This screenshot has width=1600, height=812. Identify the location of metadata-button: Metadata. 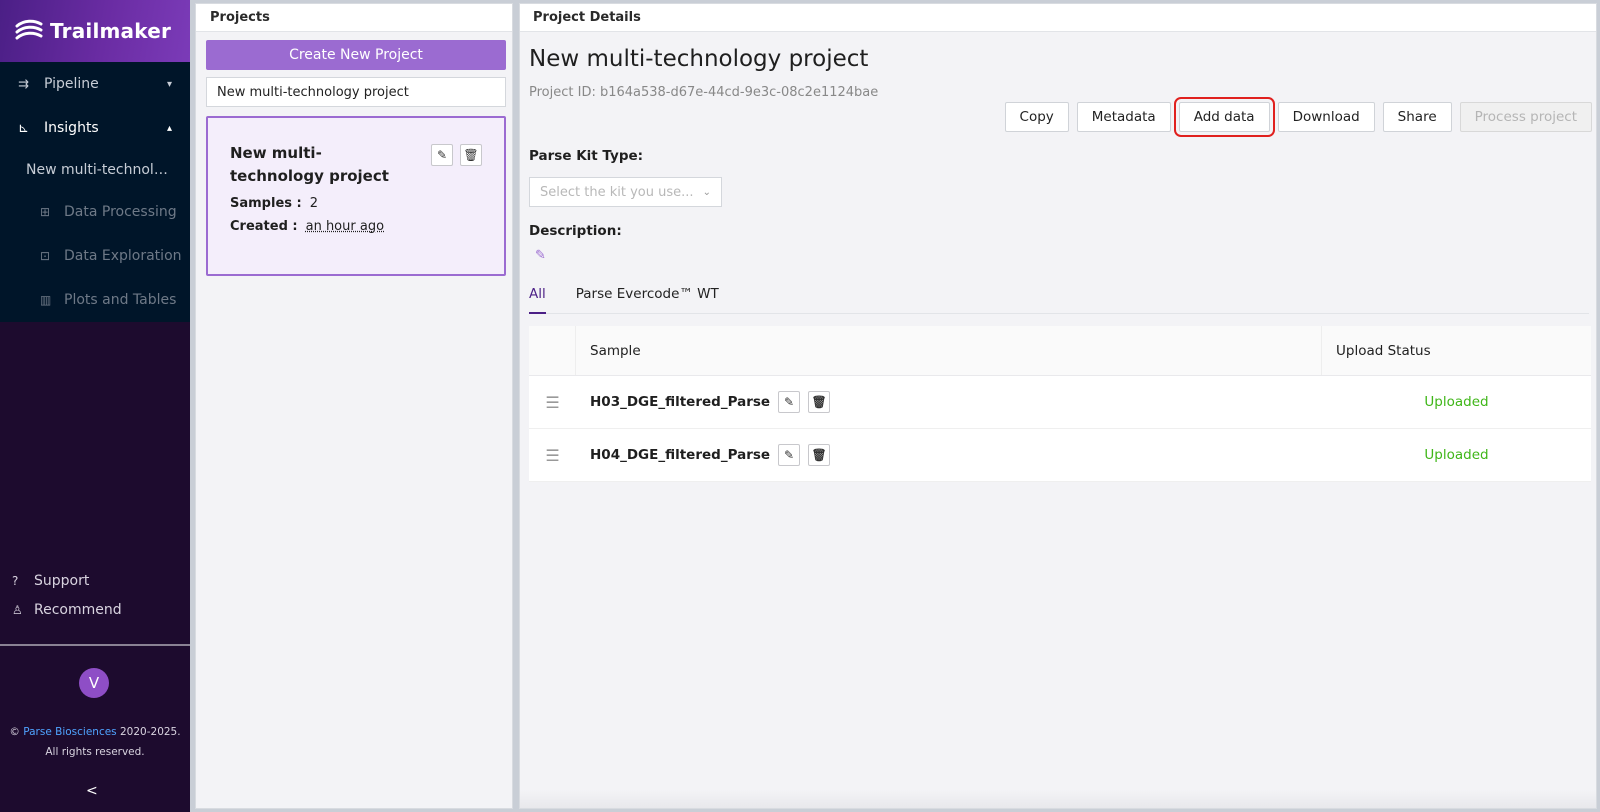
(1123, 117).